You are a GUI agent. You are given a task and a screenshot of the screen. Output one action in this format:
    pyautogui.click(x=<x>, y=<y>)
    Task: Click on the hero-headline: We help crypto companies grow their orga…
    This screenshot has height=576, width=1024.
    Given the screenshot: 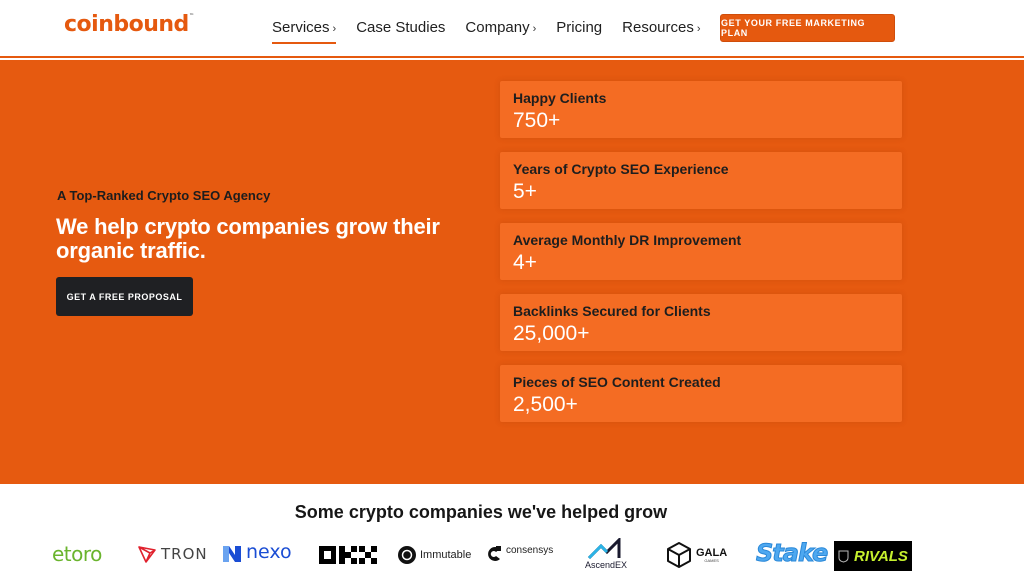 What is the action you would take?
    pyautogui.click(x=248, y=238)
    